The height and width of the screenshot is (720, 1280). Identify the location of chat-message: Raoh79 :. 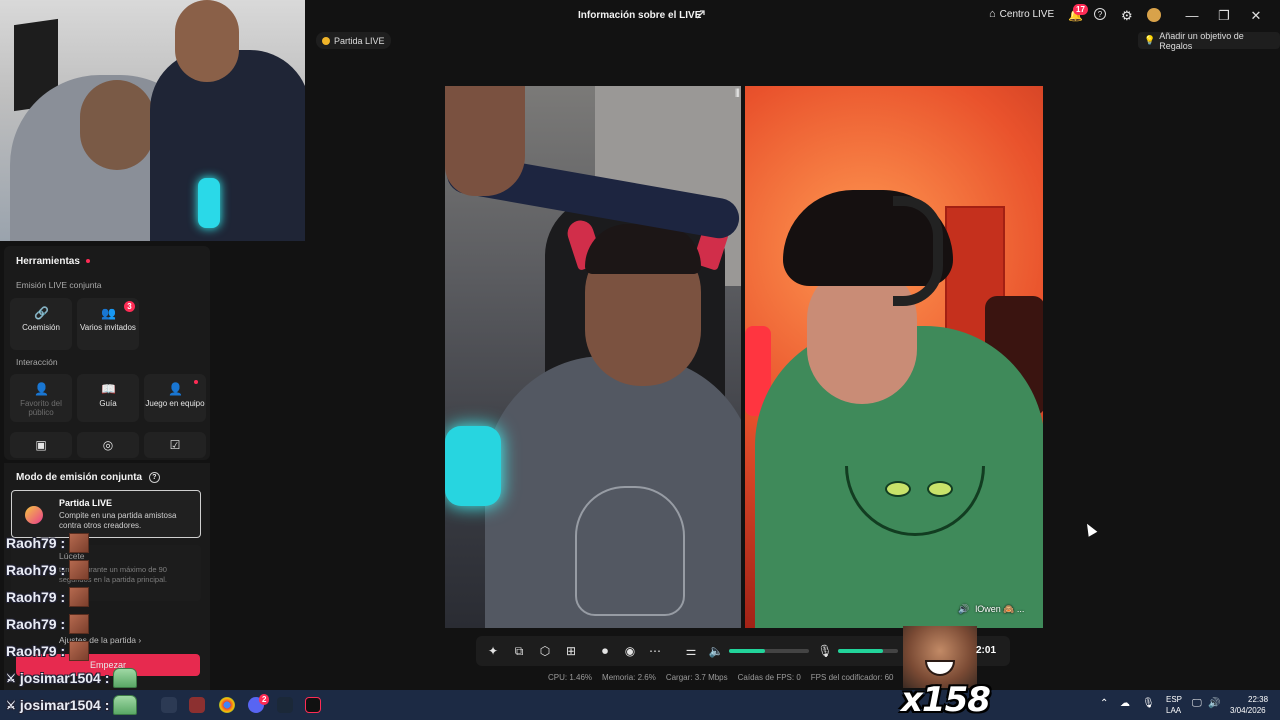
(48, 597).